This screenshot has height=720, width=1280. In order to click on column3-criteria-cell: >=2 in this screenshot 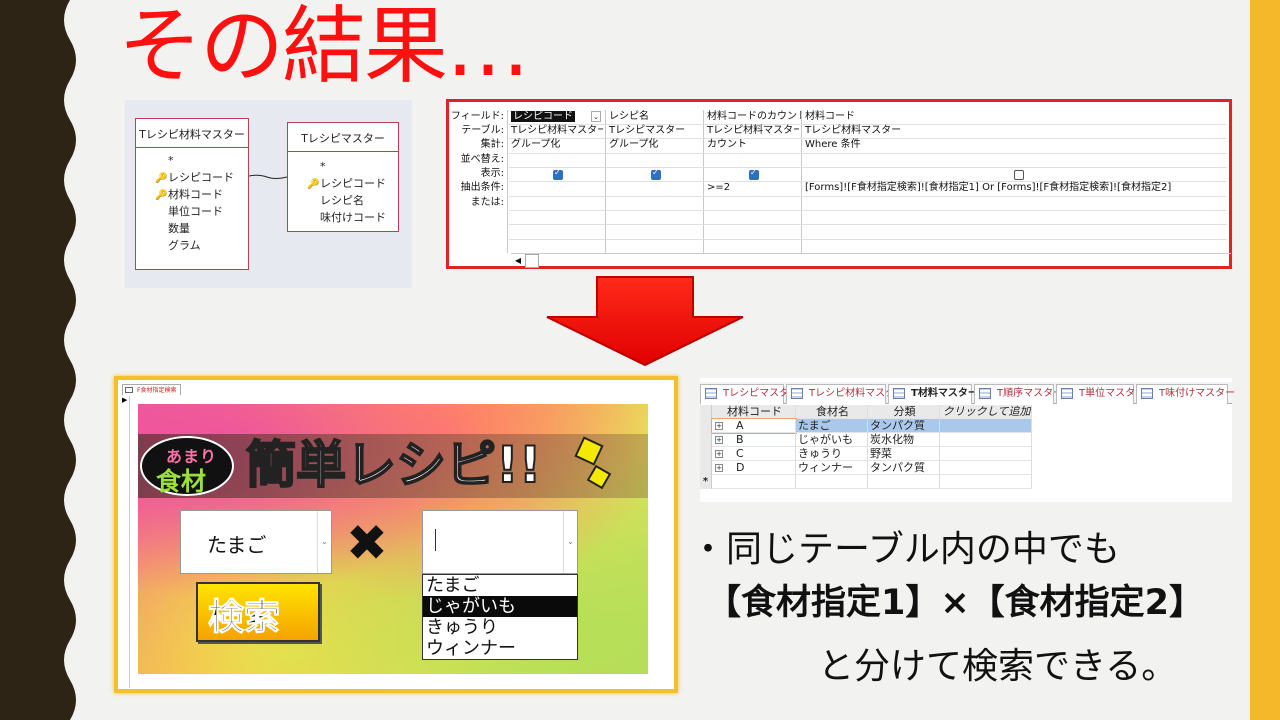, I will do `click(752, 188)`.